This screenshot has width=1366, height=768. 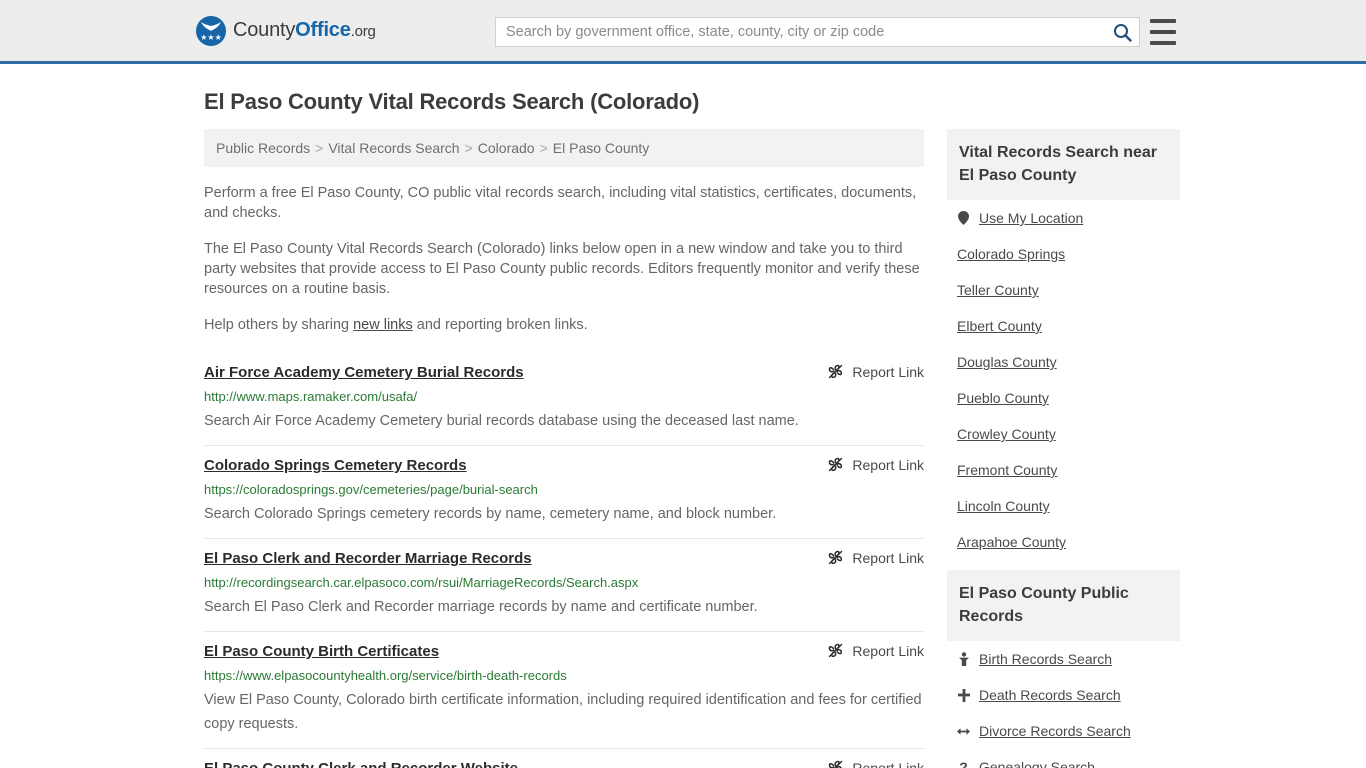 What do you see at coordinates (1007, 362) in the screenshot?
I see `sidebar-nearby-link: Douglas County` at bounding box center [1007, 362].